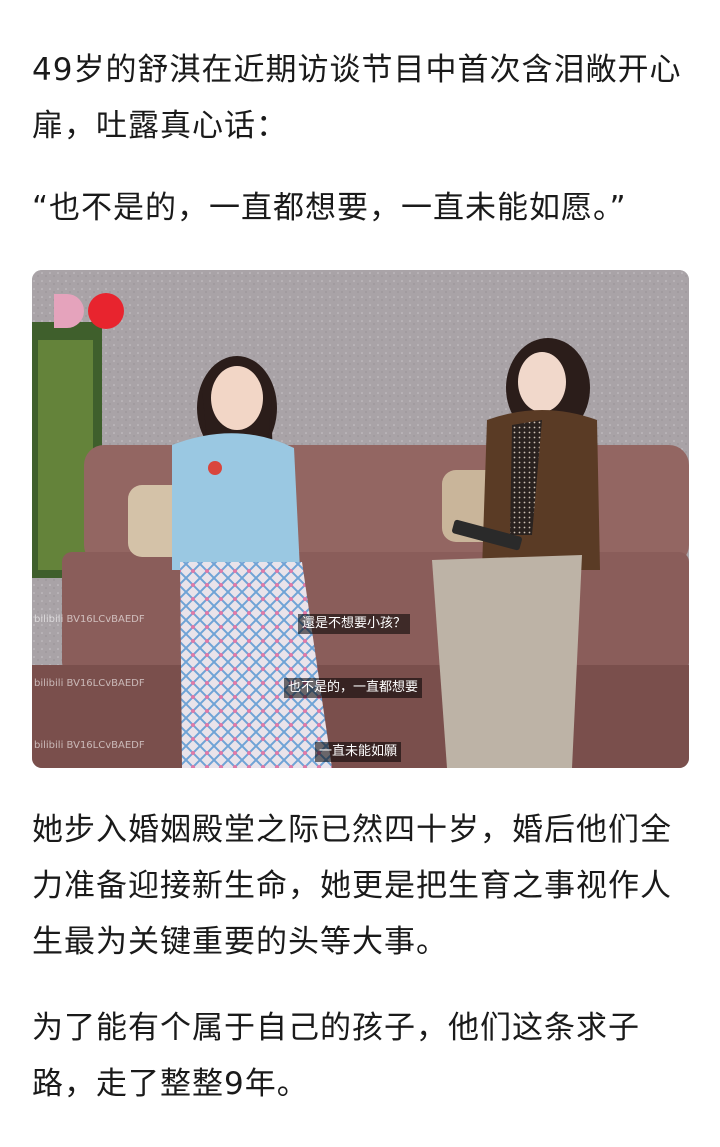  What do you see at coordinates (329, 208) in the screenshot?
I see `quote-paragraph: “也不是的，一直都想要，一直未能如愿。”` at bounding box center [329, 208].